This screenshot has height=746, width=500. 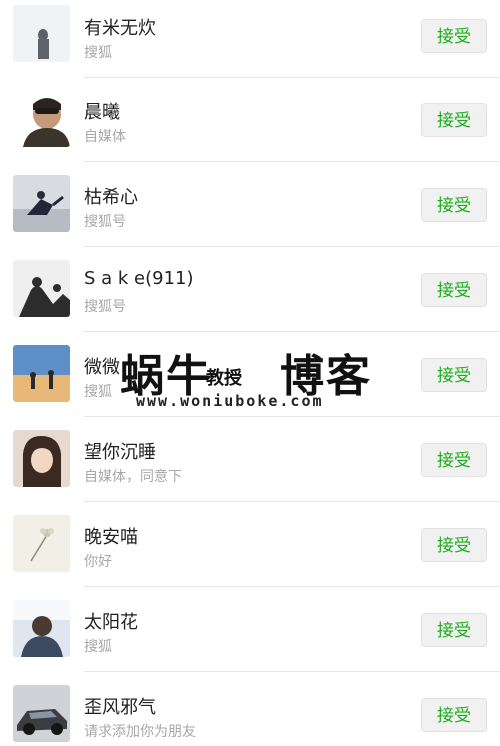 I want to click on friend-request-row: 有米无炊 搜狐 接受, so click(x=250, y=39).